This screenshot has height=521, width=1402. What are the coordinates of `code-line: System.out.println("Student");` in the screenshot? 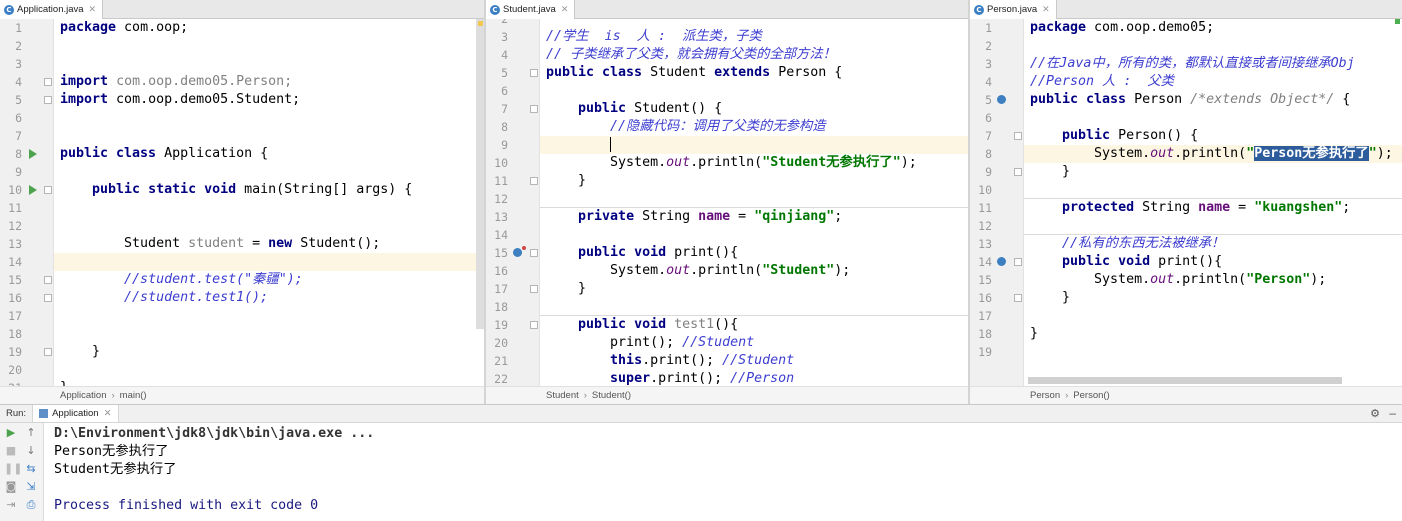 It's located at (754, 271).